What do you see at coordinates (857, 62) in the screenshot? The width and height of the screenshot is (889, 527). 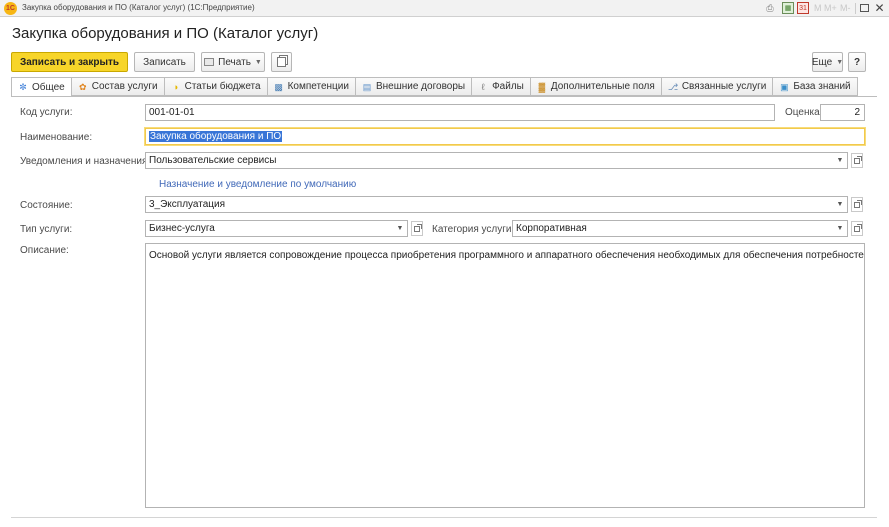 I see `help-button: ?` at bounding box center [857, 62].